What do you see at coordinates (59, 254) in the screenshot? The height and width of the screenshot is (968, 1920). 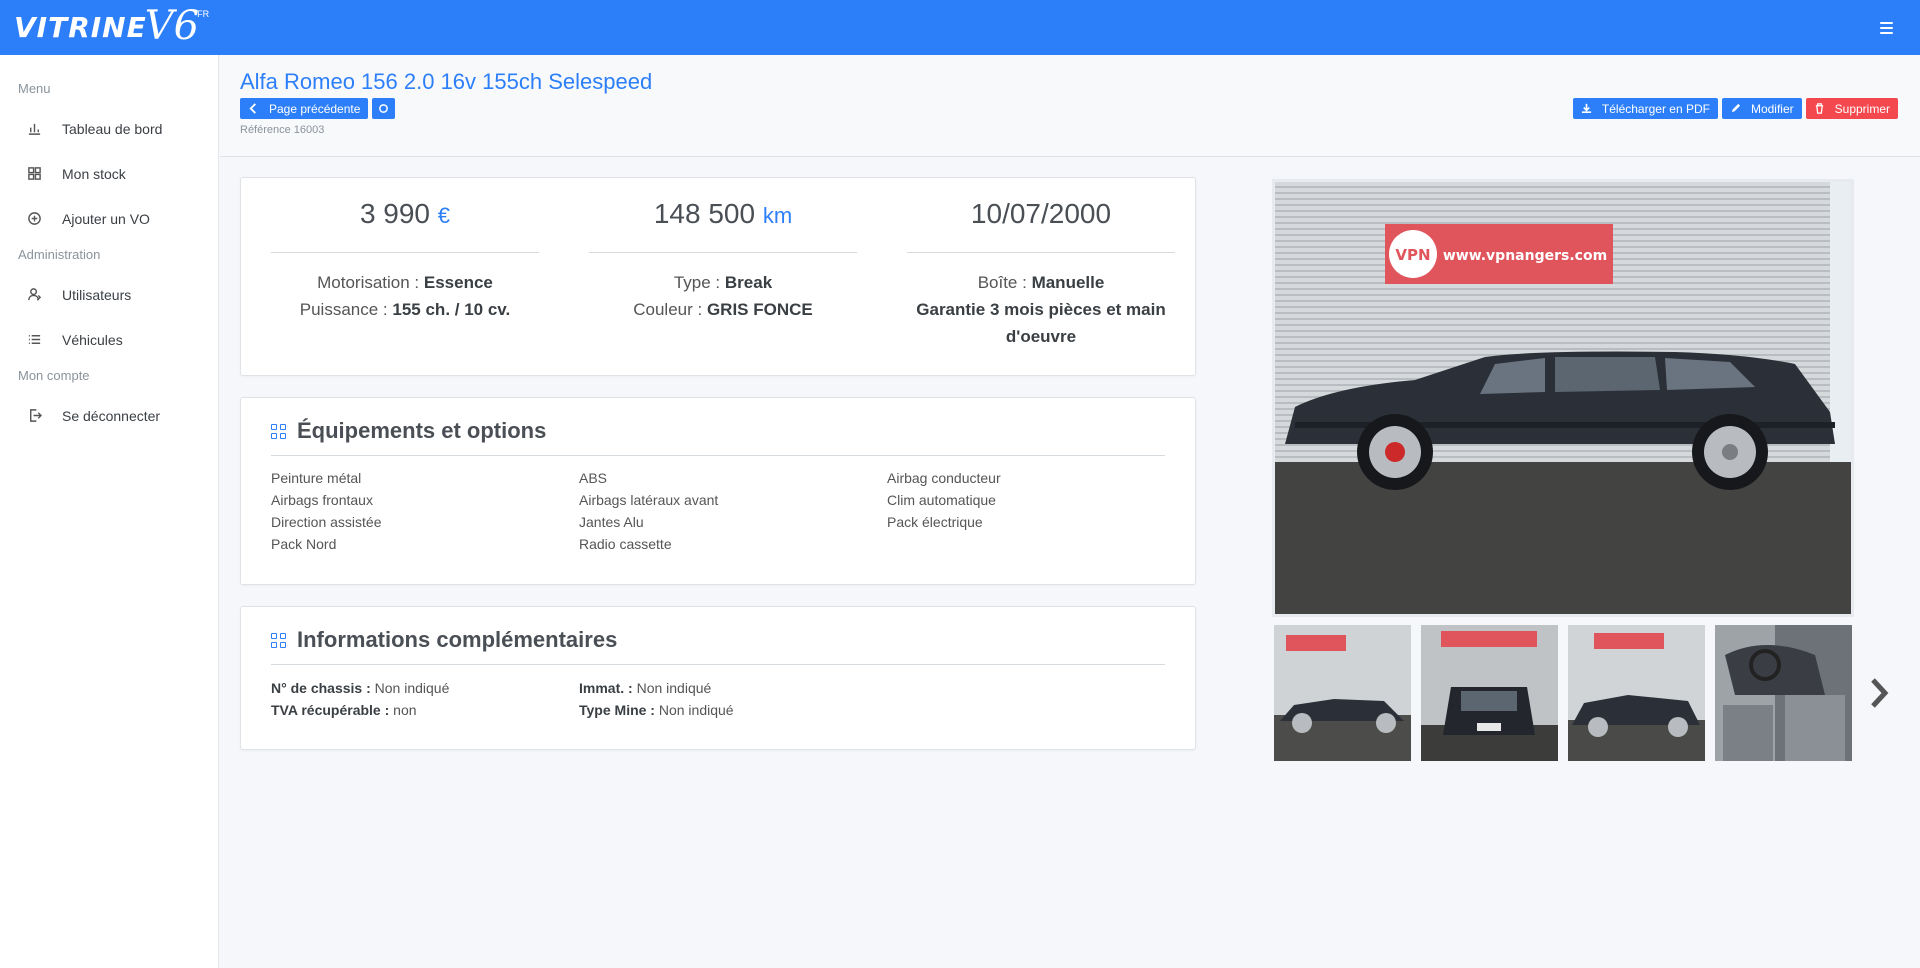 I see `sidebar-section-administration: Administration` at bounding box center [59, 254].